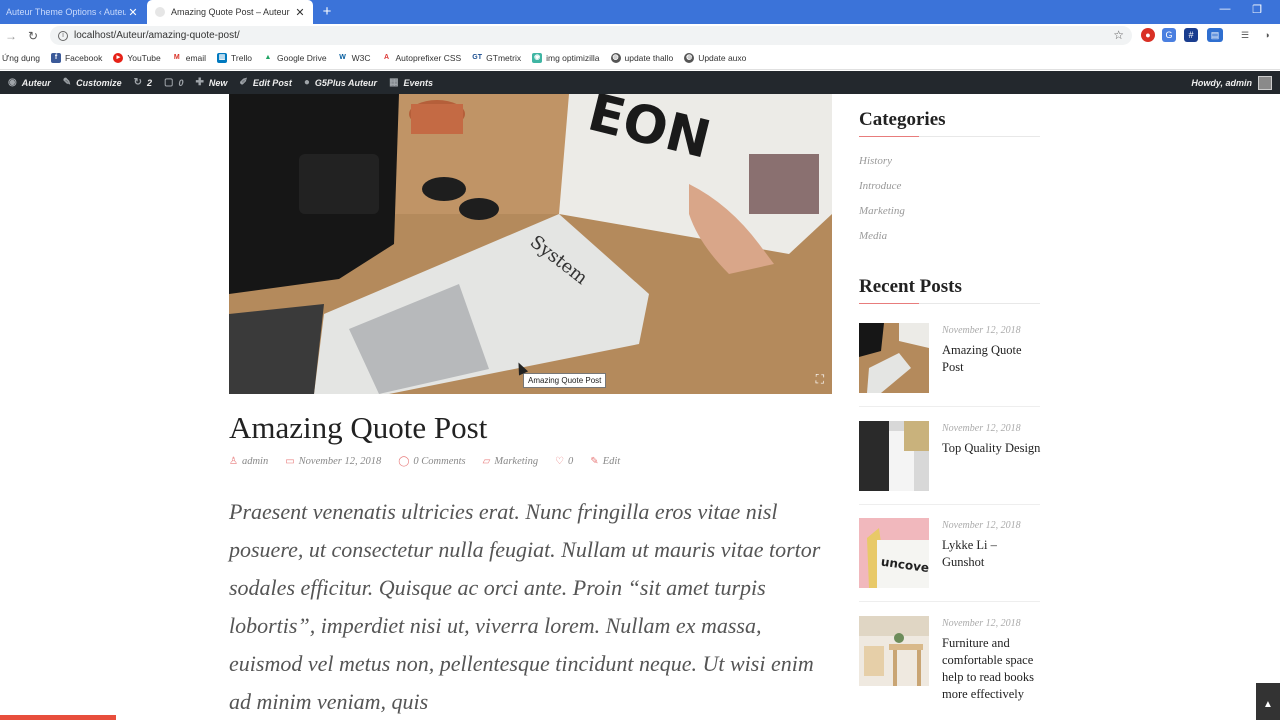  Describe the element at coordinates (160, 12) in the screenshot. I see `page-favicon-icon` at that location.